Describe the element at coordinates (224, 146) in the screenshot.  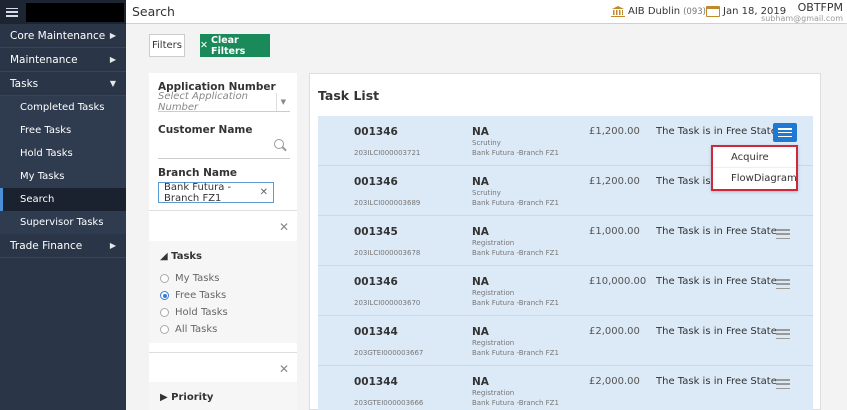
I see `customer-name-input` at that location.